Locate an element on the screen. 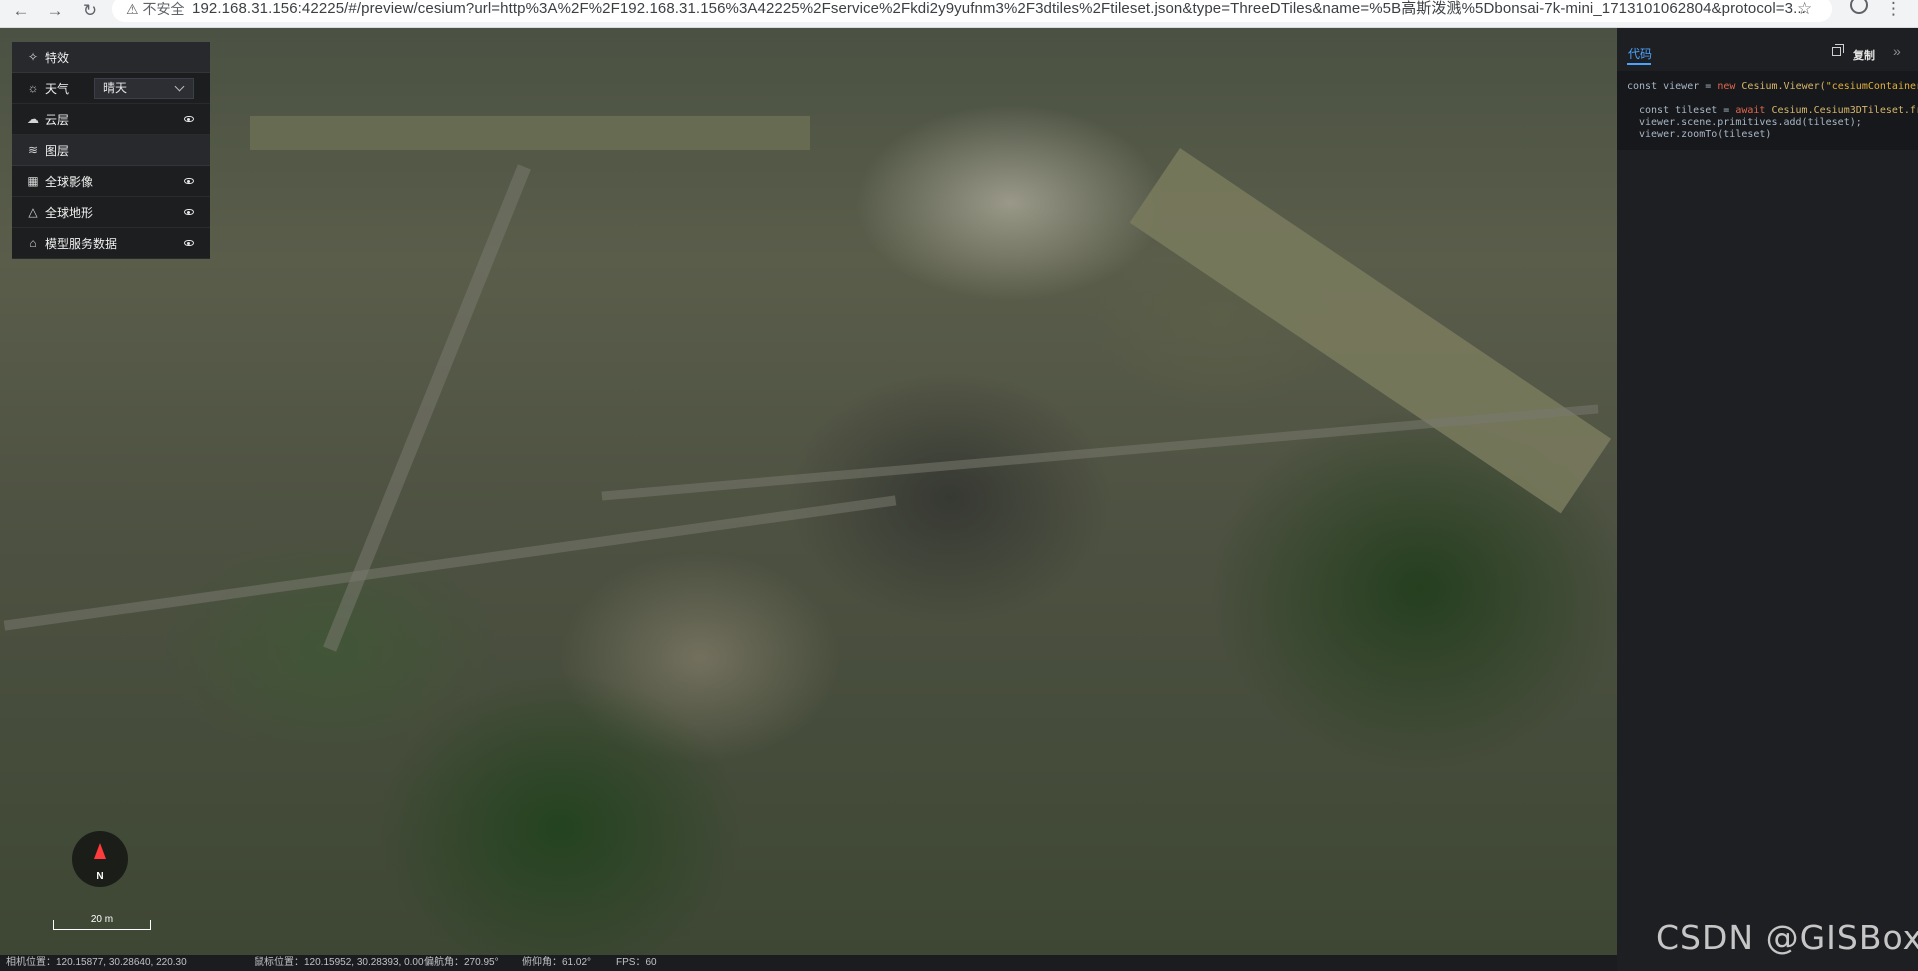 The image size is (1918, 971). effects-icon: ✧ is located at coordinates (33, 57).